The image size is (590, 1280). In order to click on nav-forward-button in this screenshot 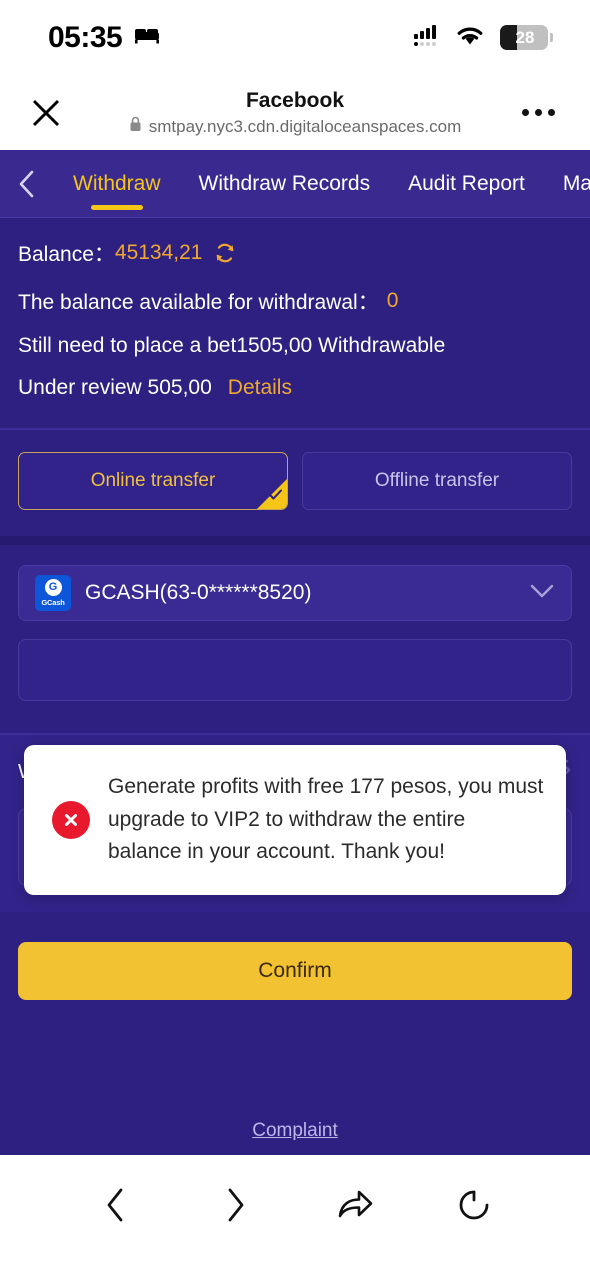, I will do `click(235, 1205)`.